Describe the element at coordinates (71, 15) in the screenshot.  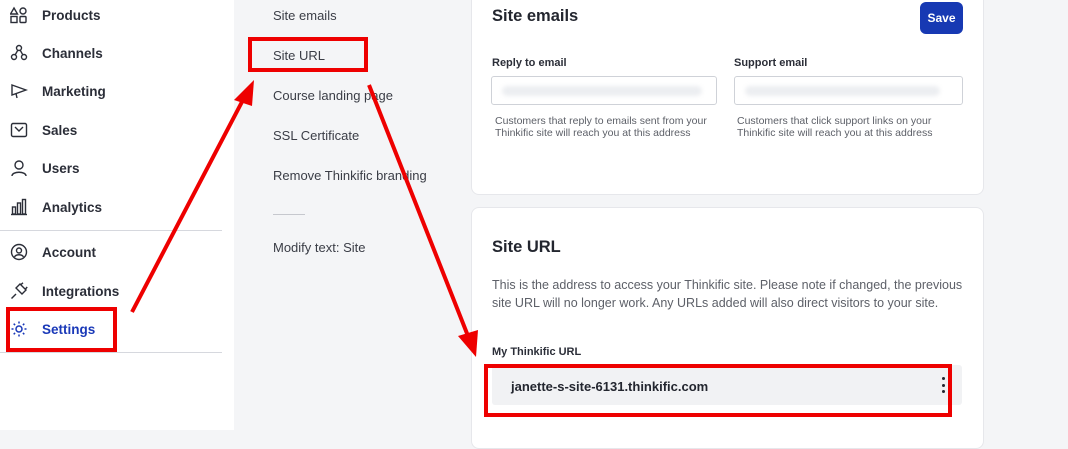
I see `sidebar-item-label: Products` at that location.